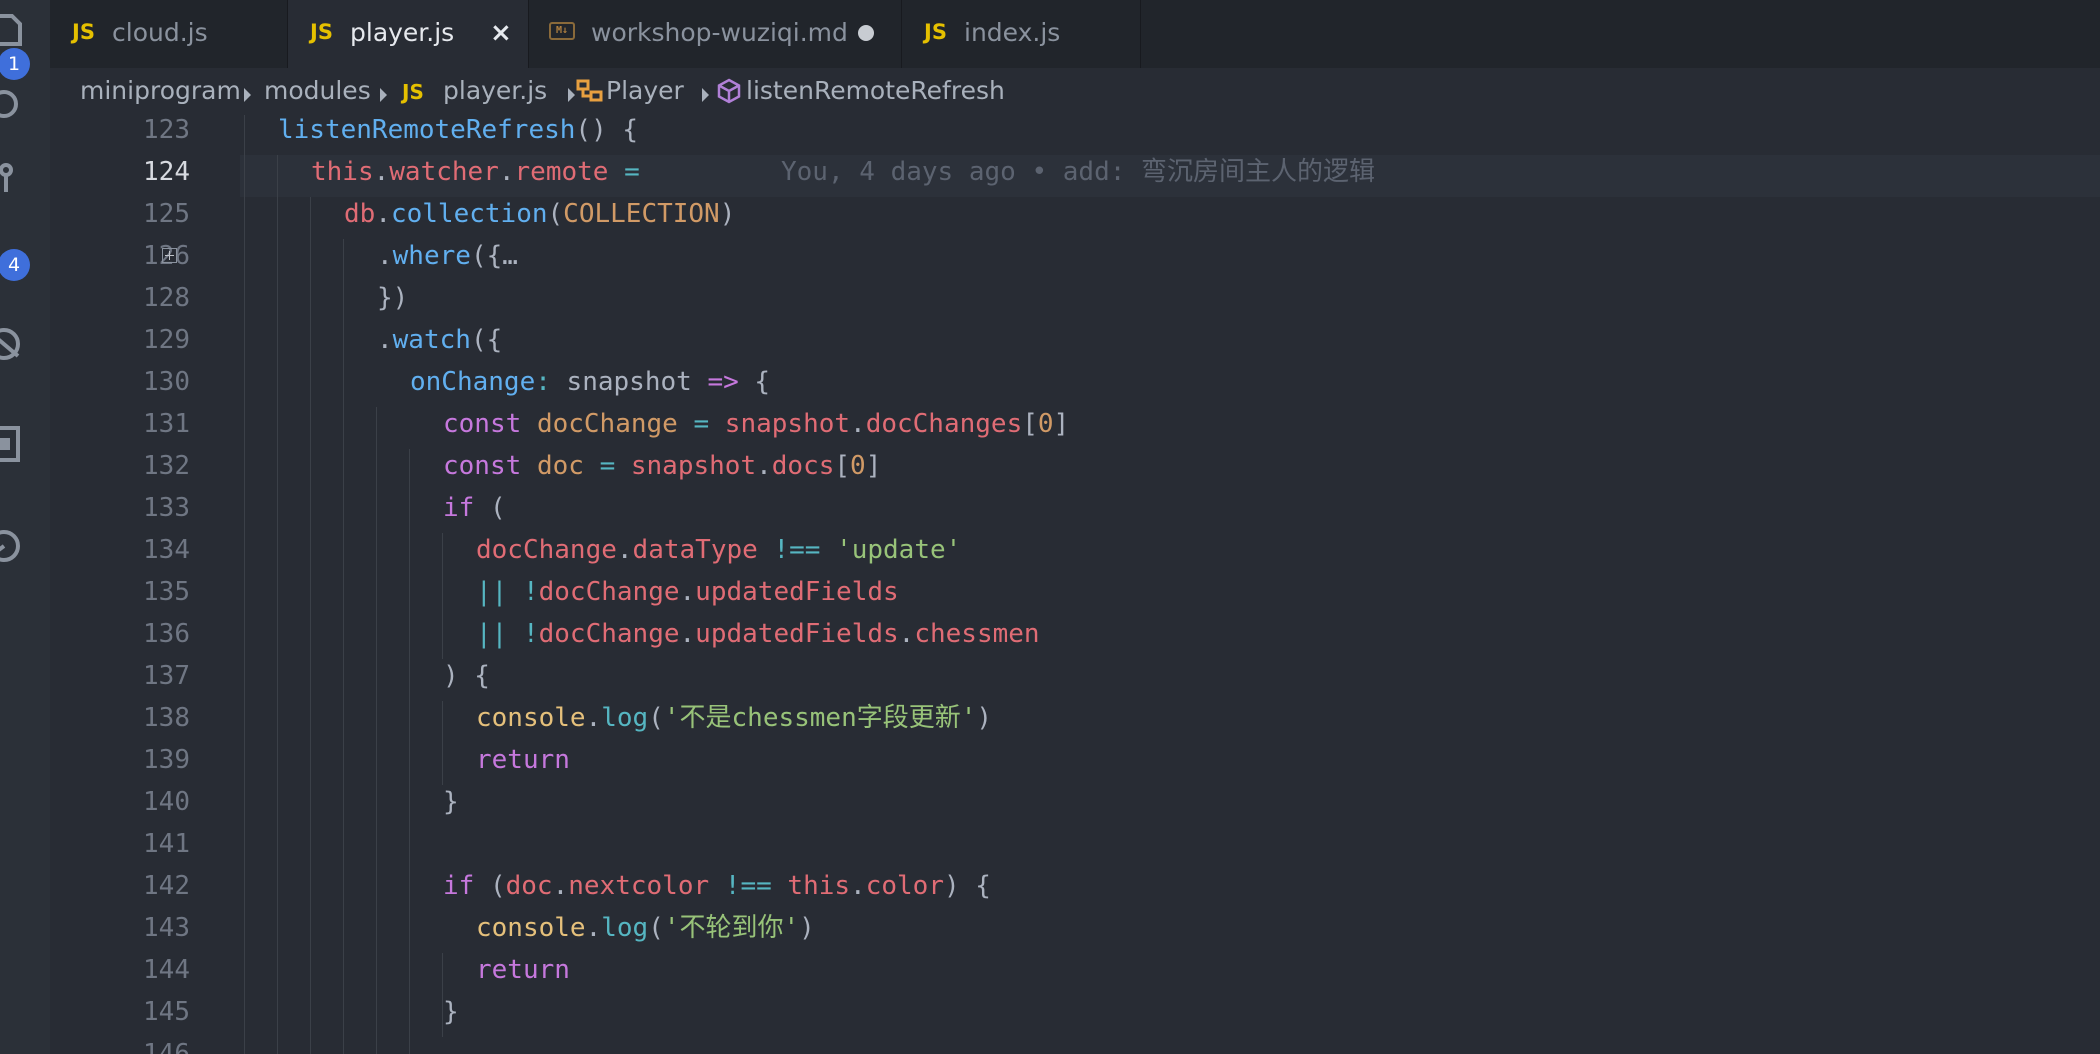 The width and height of the screenshot is (2100, 1054). Describe the element at coordinates (13, 30) in the screenshot. I see `explorer-icon` at that location.